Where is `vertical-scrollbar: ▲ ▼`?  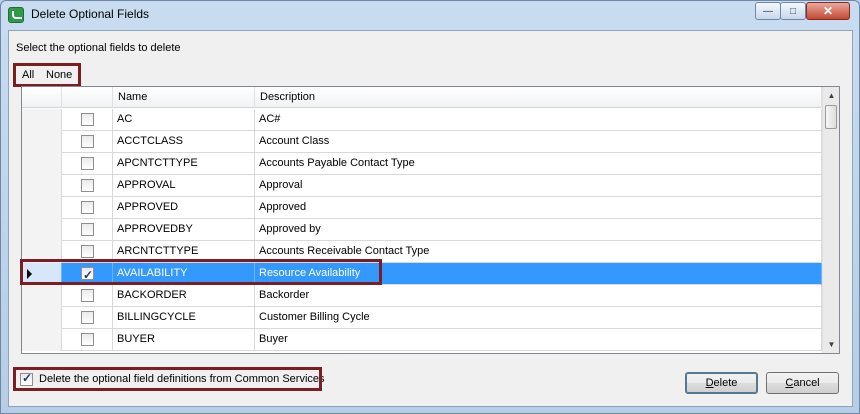
vertical-scrollbar: ▲ ▼ is located at coordinates (830, 220).